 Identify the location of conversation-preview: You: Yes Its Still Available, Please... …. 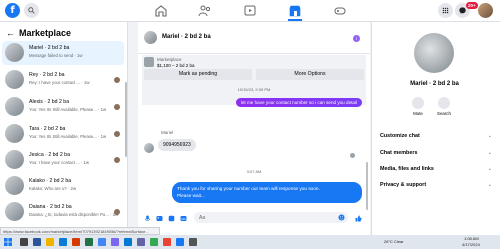
(68, 109).